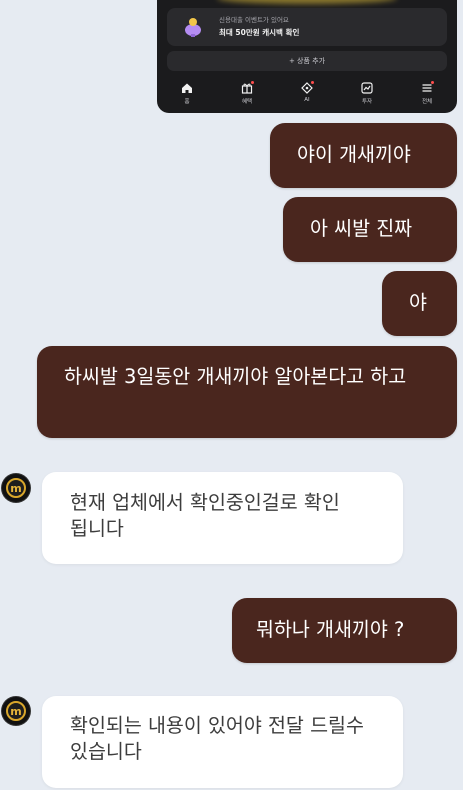  I want to click on message-text: 야, so click(418, 302).